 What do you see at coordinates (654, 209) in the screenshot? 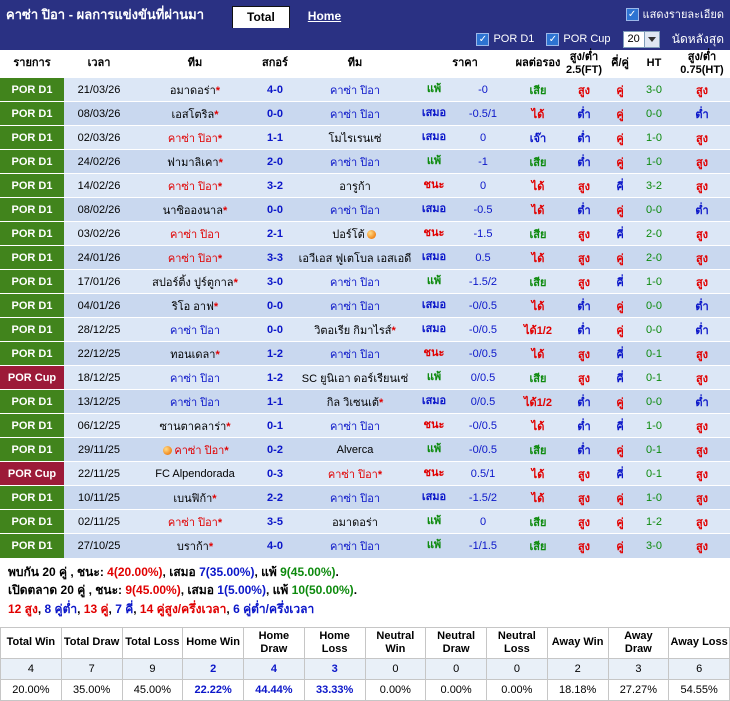
I see `ht-score: 0-0` at bounding box center [654, 209].